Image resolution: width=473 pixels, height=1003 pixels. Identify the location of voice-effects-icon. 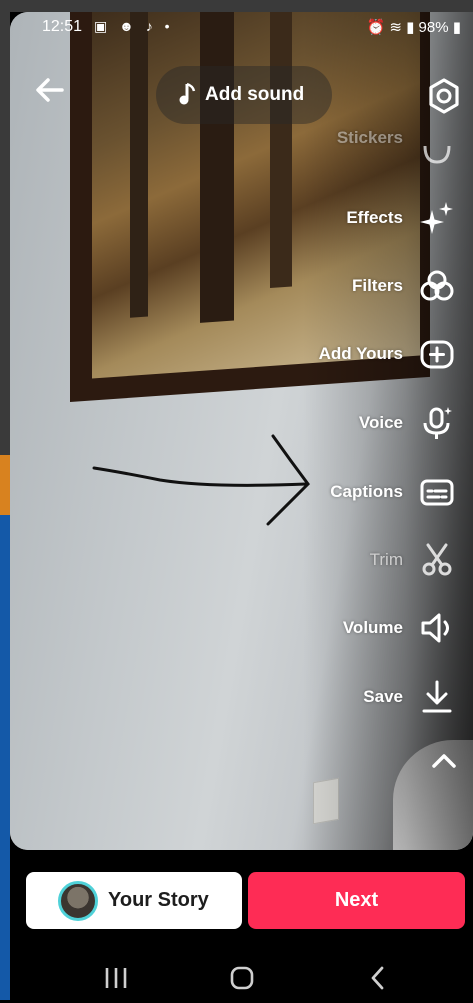
(437, 423).